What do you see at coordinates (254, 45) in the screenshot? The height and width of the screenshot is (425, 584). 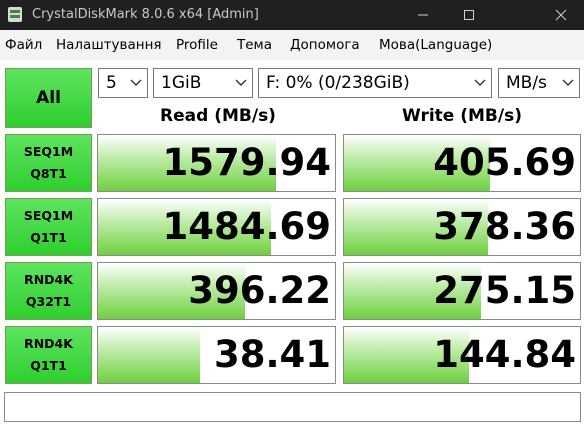 I see `menu-theme: Тема` at bounding box center [254, 45].